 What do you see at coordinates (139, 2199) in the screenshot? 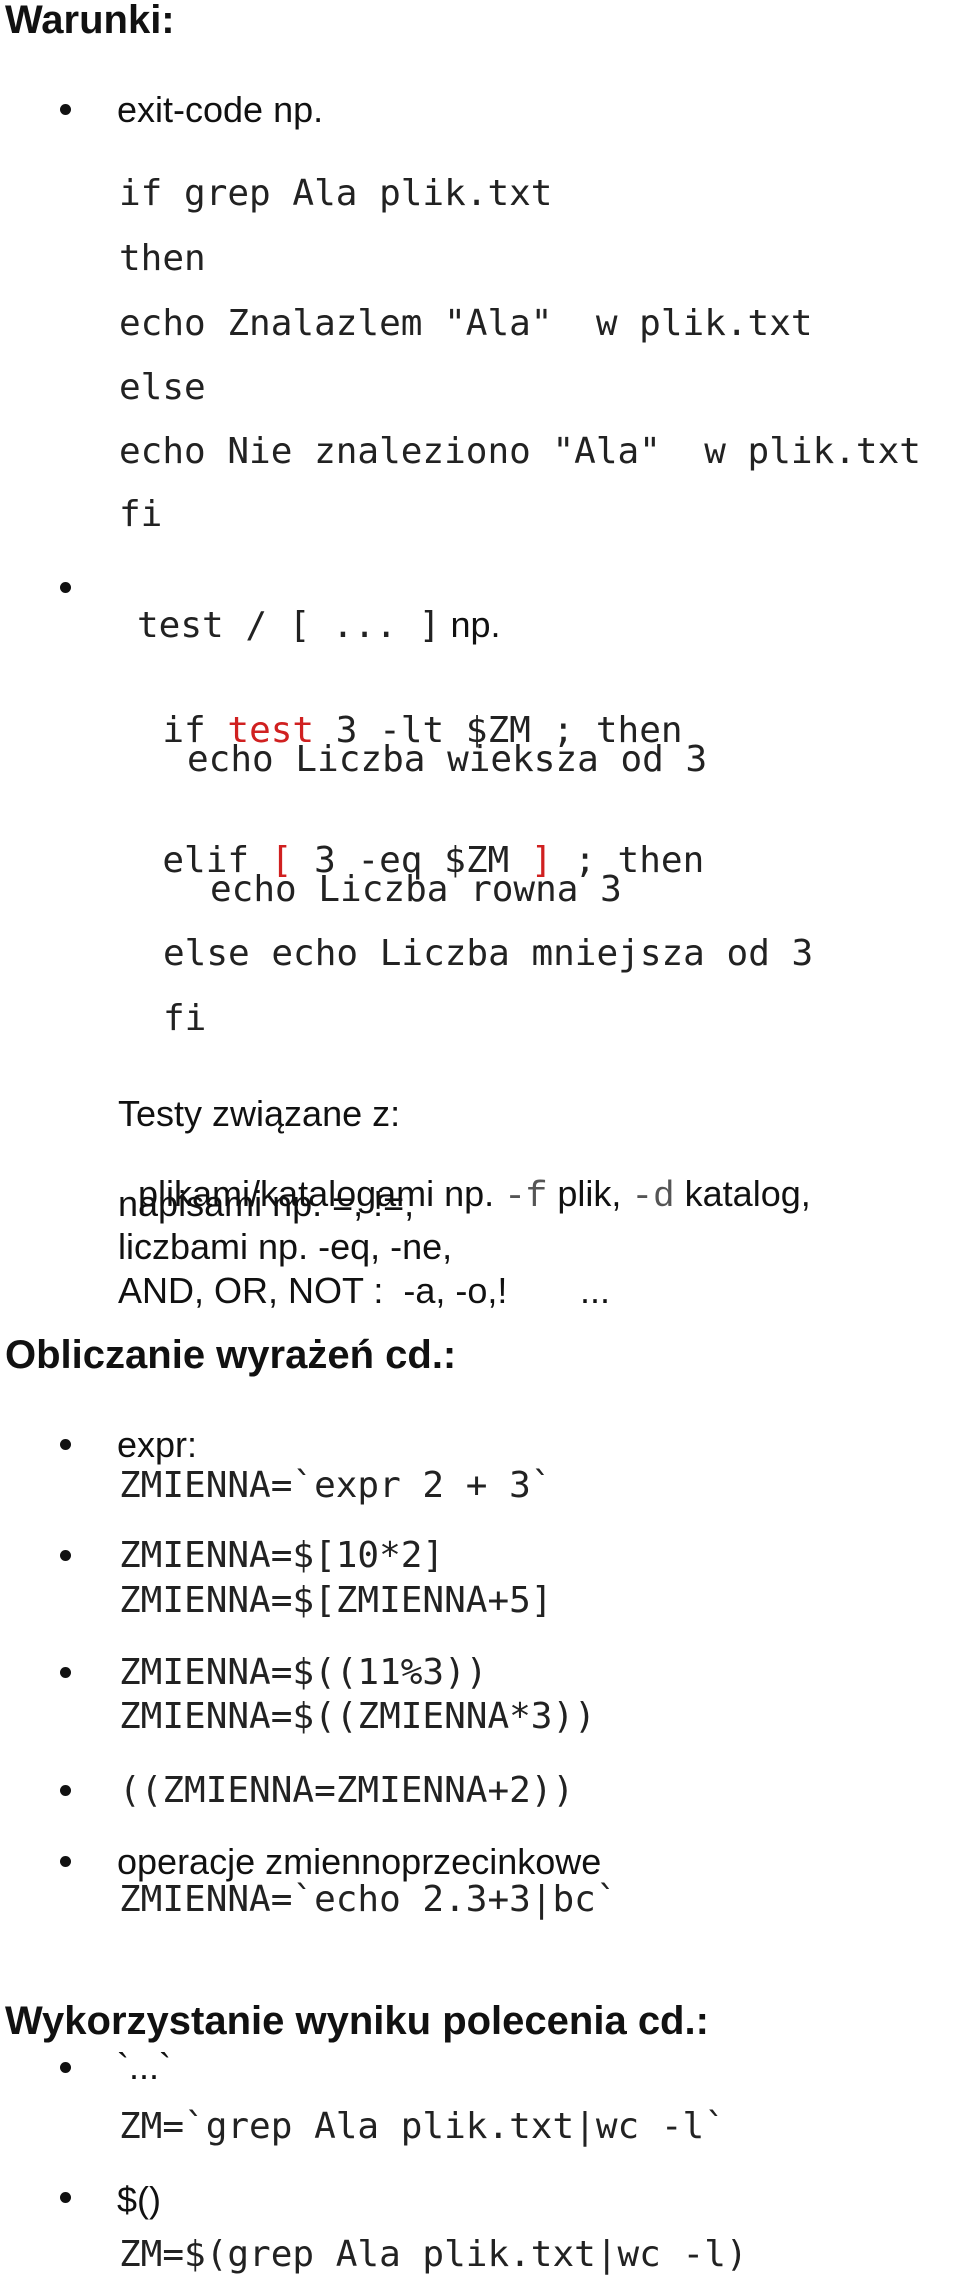
I see `dollar-paren-label: $()` at bounding box center [139, 2199].